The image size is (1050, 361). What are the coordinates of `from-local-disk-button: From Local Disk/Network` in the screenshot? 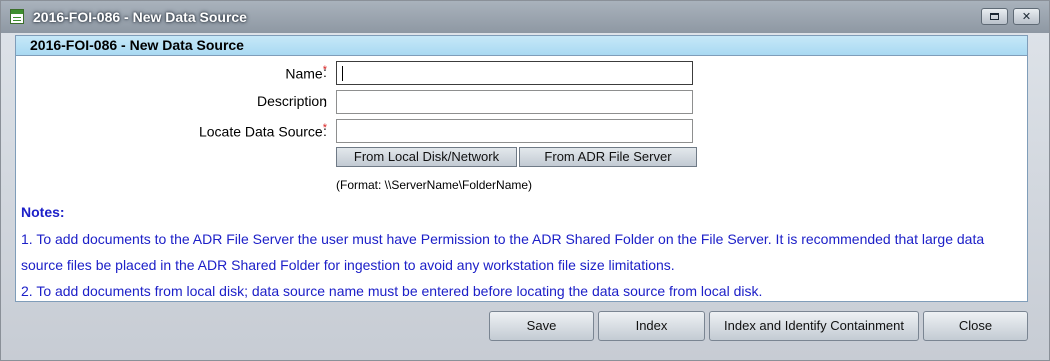 It's located at (426, 157).